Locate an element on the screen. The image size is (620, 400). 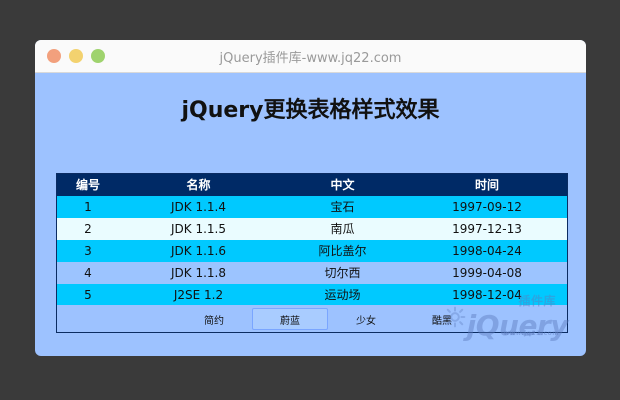
cell-date: 1999-04-08 is located at coordinates (487, 272).